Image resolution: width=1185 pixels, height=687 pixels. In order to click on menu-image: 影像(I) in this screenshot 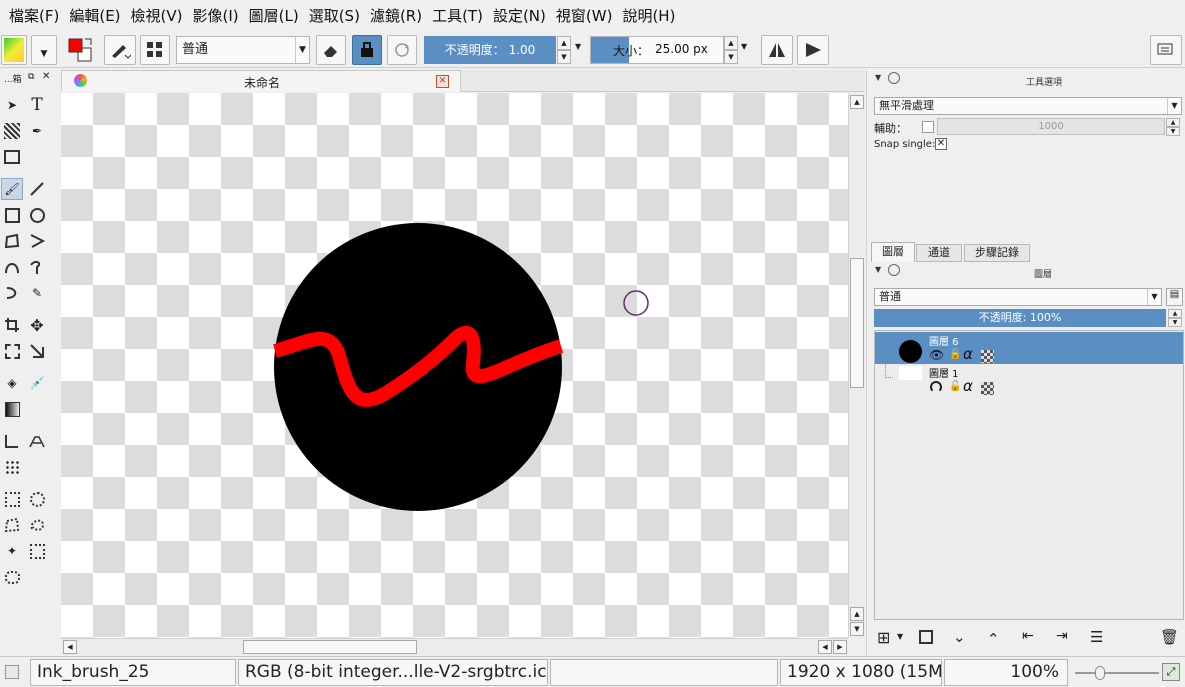, I will do `click(216, 16)`.